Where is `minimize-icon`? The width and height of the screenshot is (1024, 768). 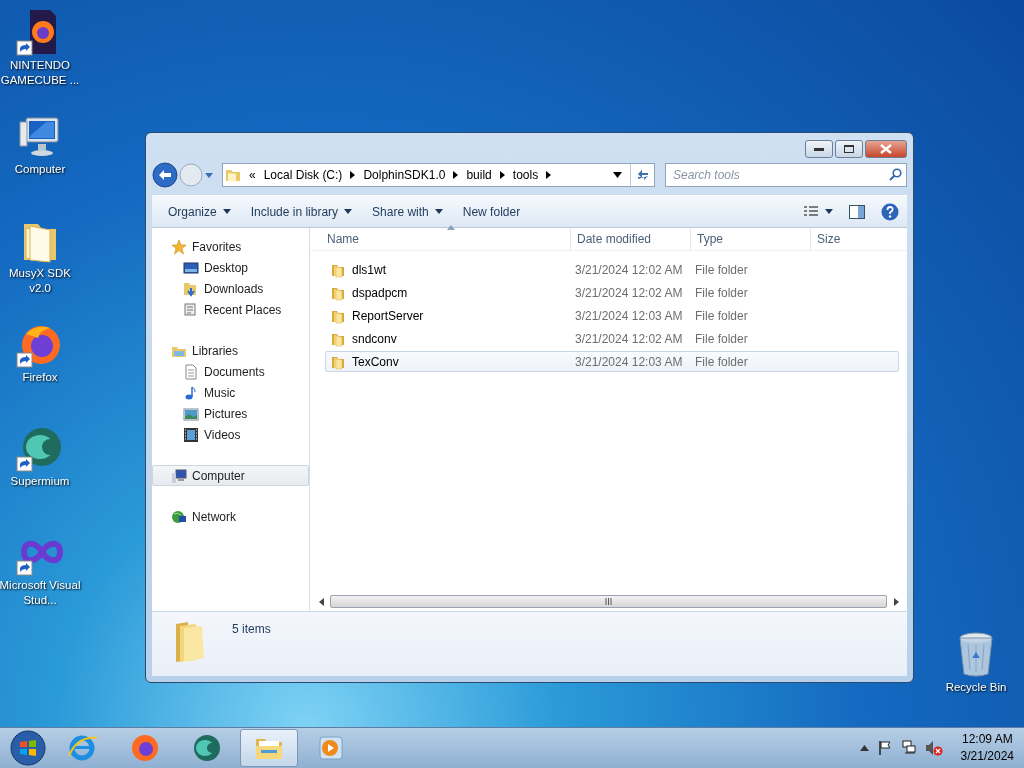
minimize-icon is located at coordinates (819, 149).